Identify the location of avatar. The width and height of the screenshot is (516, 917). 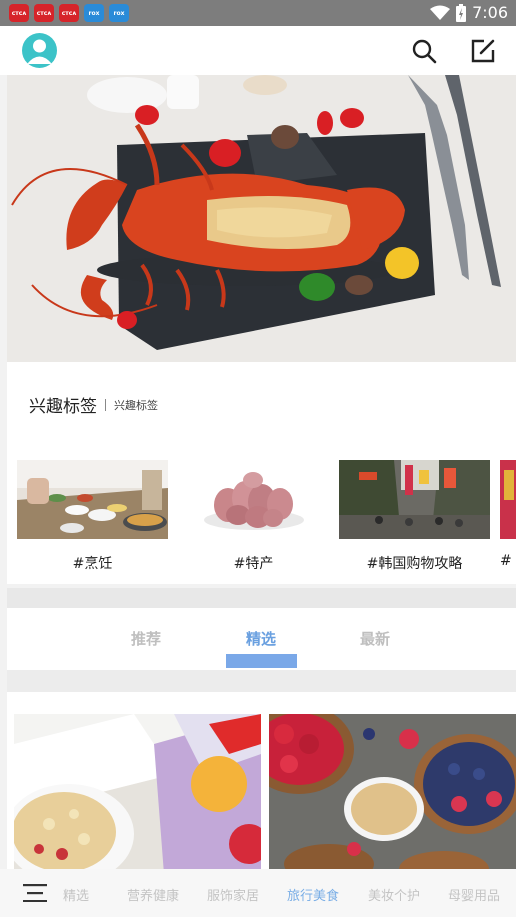
(39, 50).